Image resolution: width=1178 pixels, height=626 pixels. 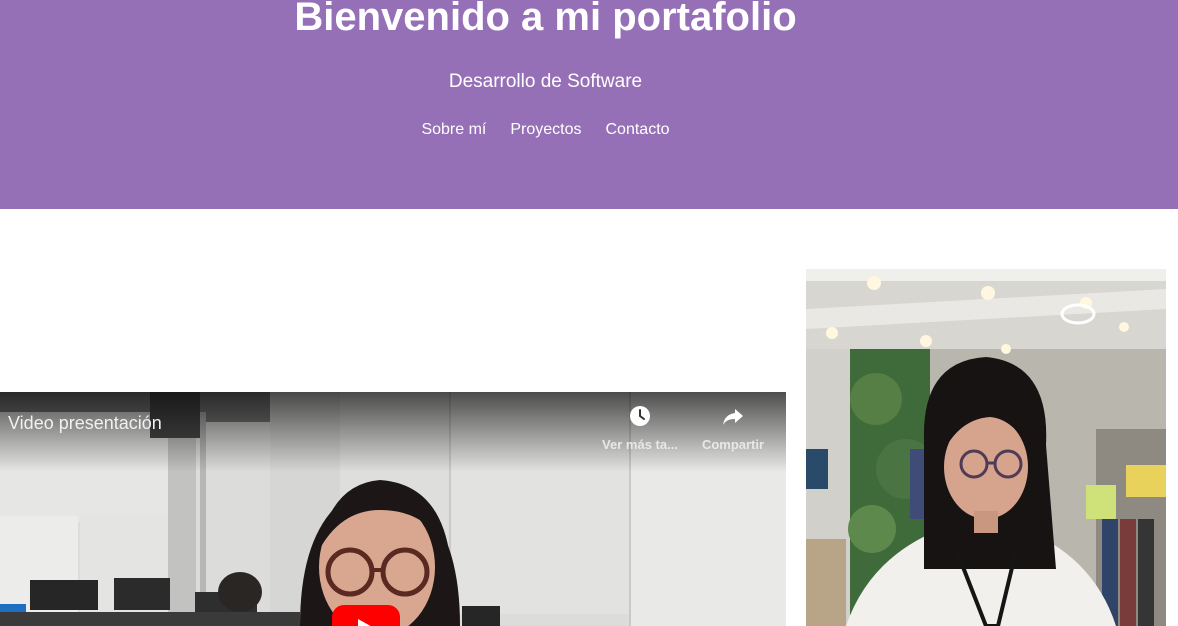 I want to click on main-nav: Sobre mí Proyectos Contacto, so click(x=545, y=130).